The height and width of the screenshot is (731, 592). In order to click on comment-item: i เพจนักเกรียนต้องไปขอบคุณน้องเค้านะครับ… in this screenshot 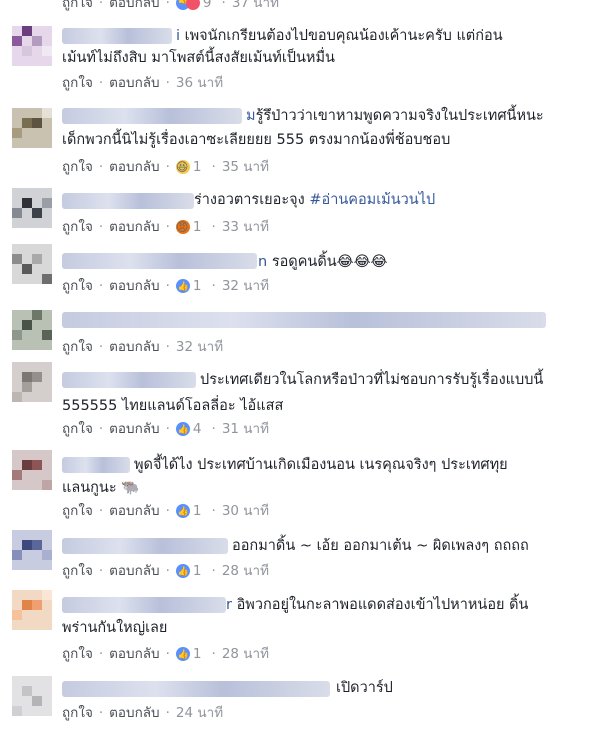, I will do `click(296, 62)`.